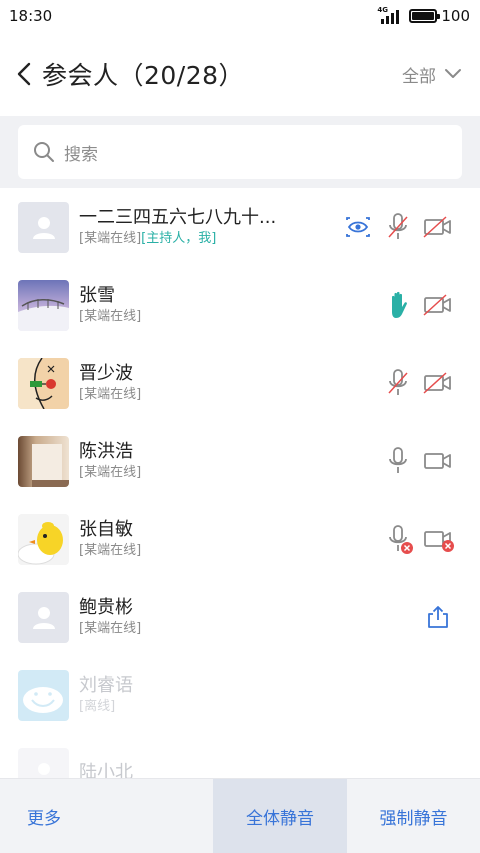  Describe the element at coordinates (358, 227) in the screenshot. I see `eye-icon` at that location.